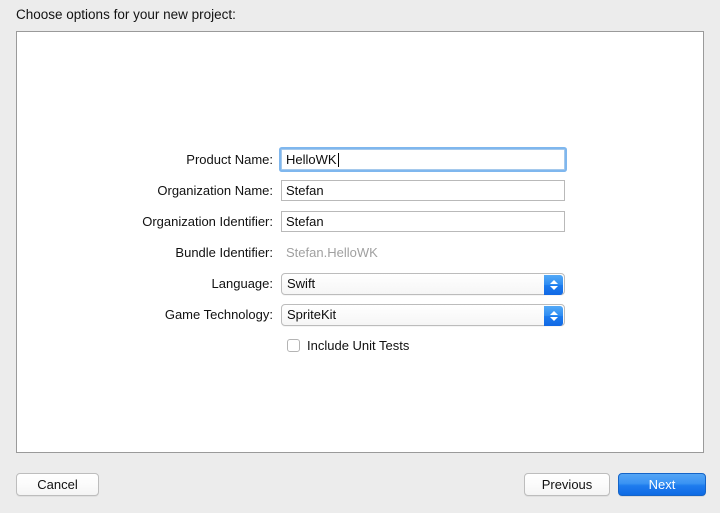 The width and height of the screenshot is (720, 513). I want to click on dialog-prompt: Choose options for your new project:, so click(126, 14).